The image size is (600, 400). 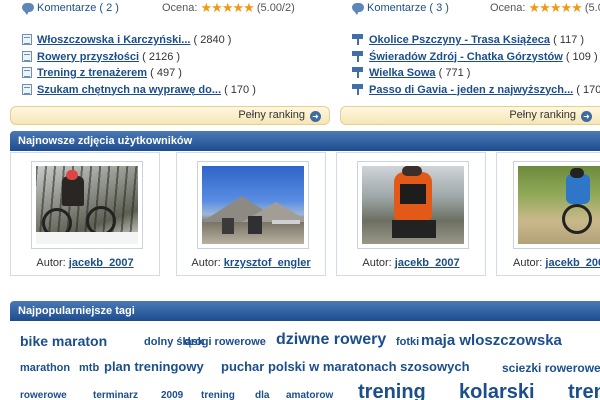 What do you see at coordinates (225, 342) in the screenshot?
I see `tag-link: drogi rowerowe` at bounding box center [225, 342].